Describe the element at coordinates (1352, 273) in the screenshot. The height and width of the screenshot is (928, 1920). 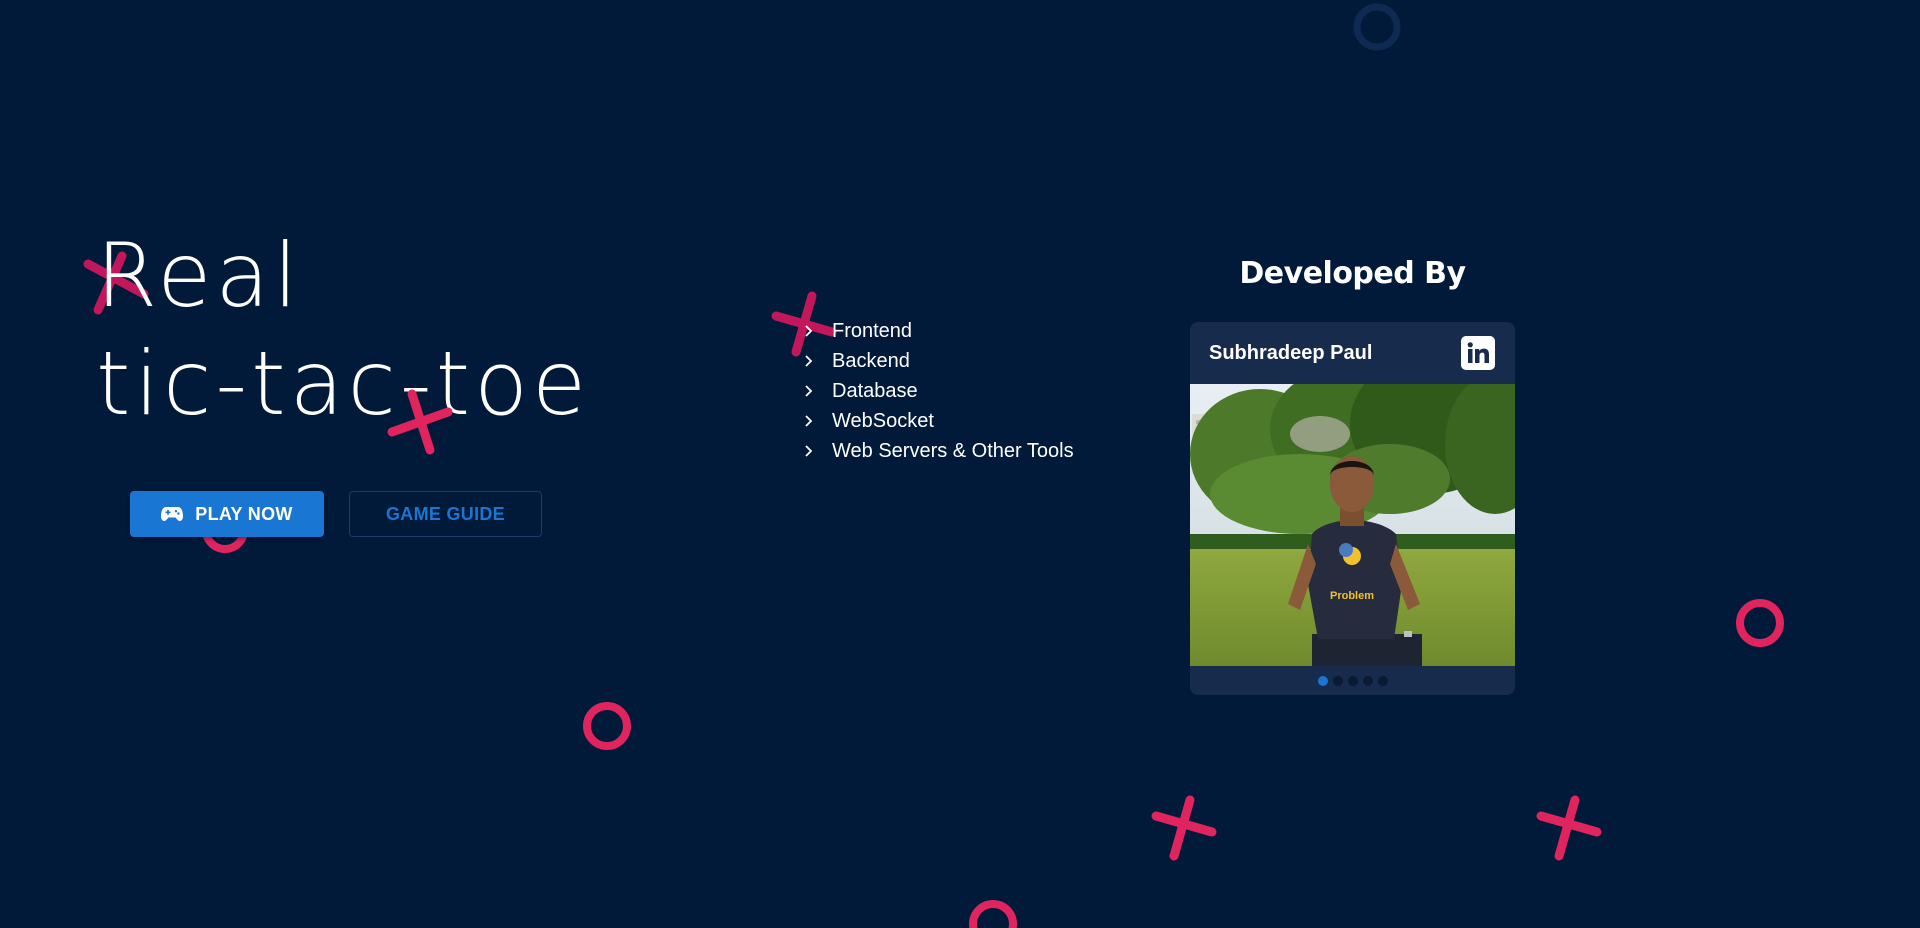
I see `developed-by-heading: Developed By` at that location.